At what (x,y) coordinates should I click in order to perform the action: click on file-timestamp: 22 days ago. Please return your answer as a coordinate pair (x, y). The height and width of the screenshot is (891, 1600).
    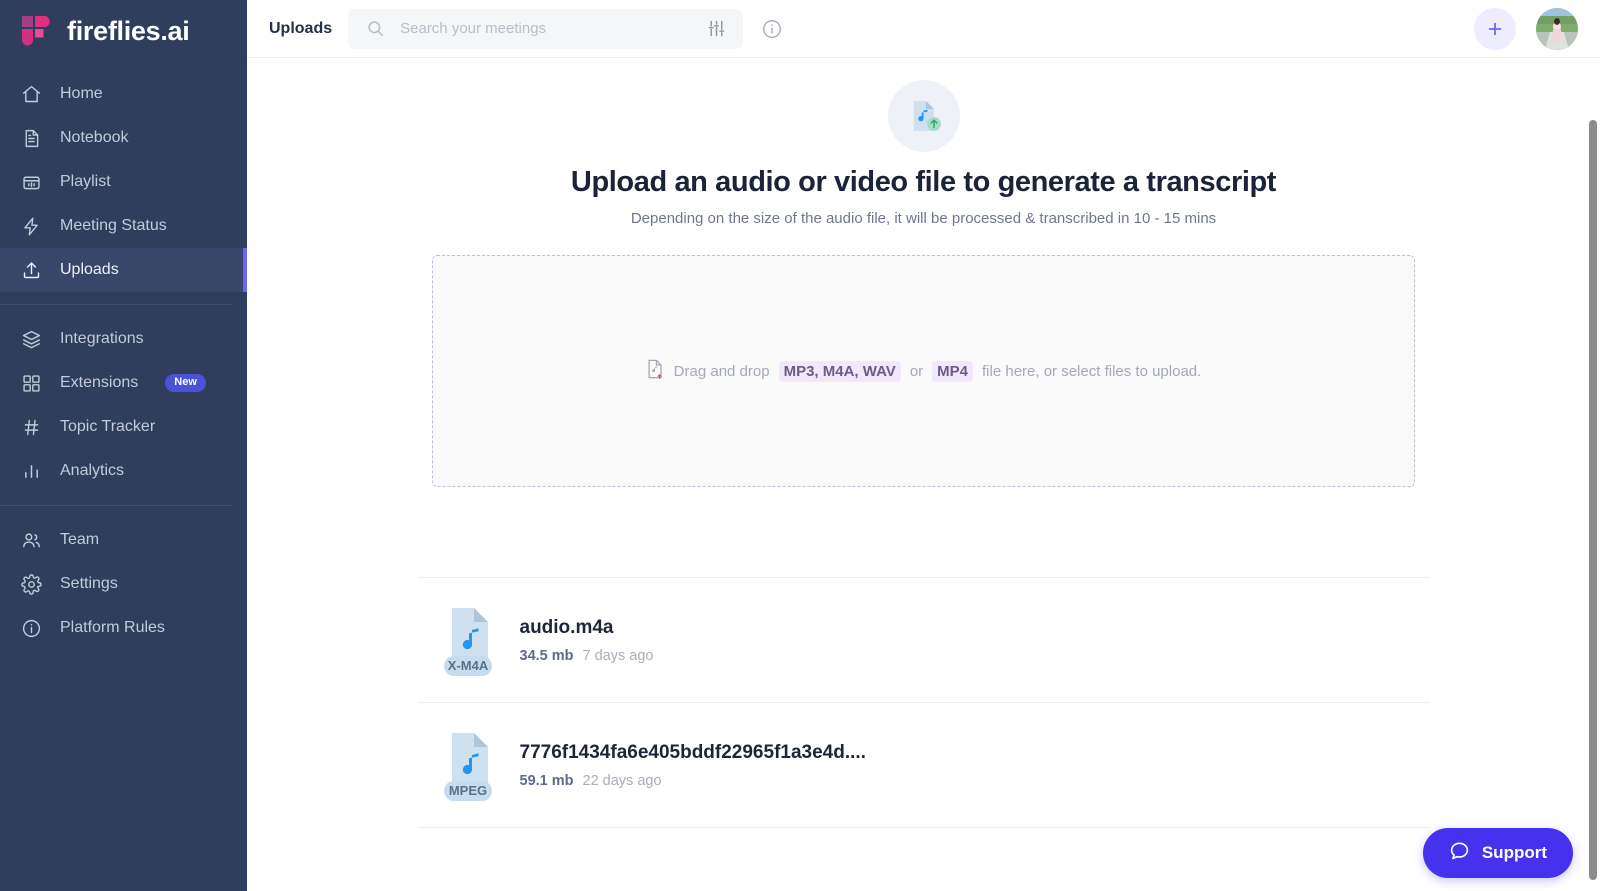
    Looking at the image, I should click on (622, 780).